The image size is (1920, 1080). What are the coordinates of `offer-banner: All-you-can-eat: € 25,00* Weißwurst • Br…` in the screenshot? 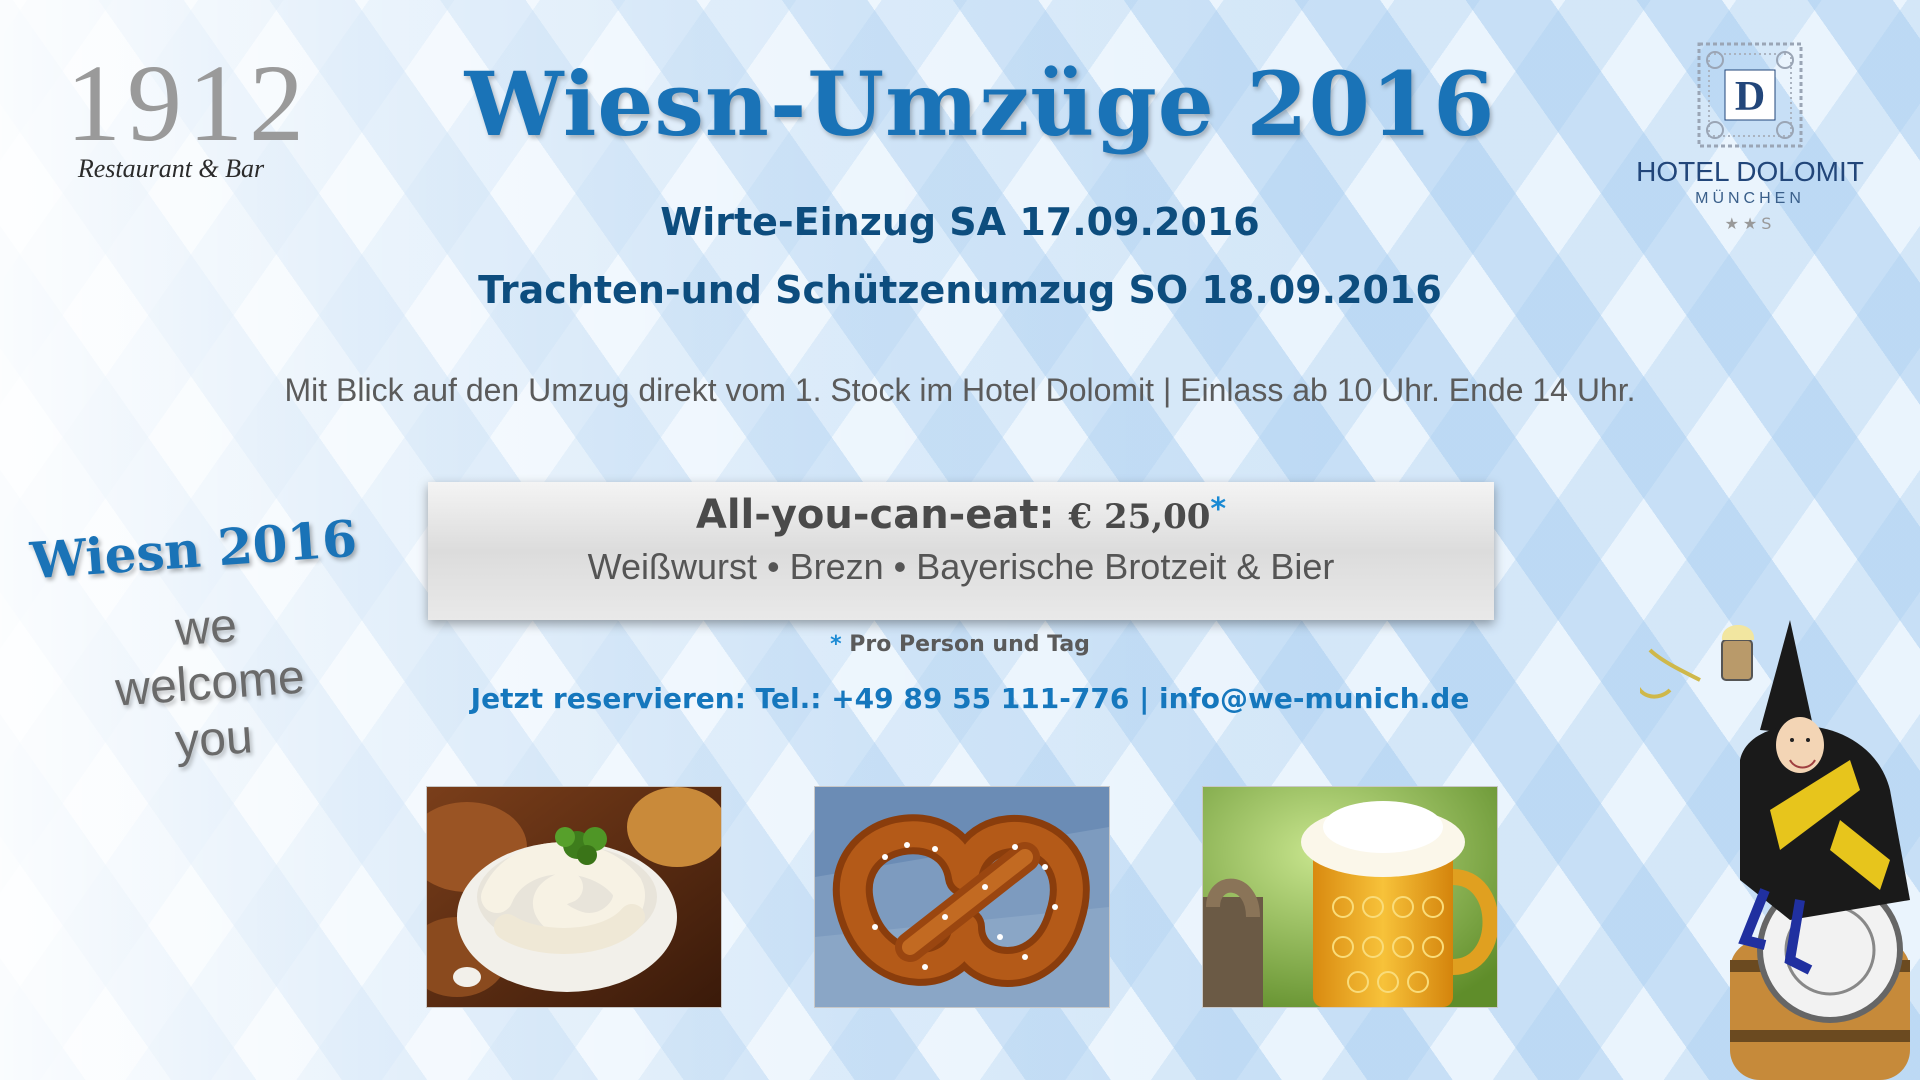 It's located at (961, 551).